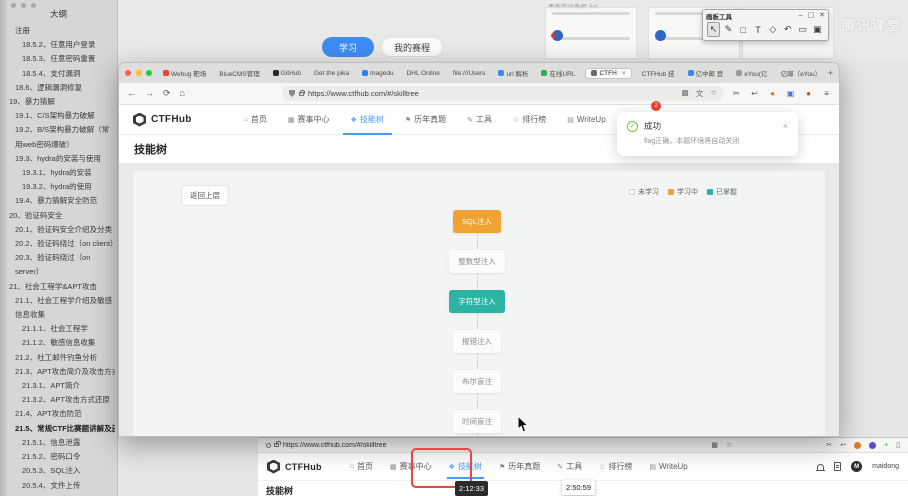 The width and height of the screenshot is (908, 496). What do you see at coordinates (171, 119) in the screenshot?
I see `brand-name: CTFHub` at bounding box center [171, 119].